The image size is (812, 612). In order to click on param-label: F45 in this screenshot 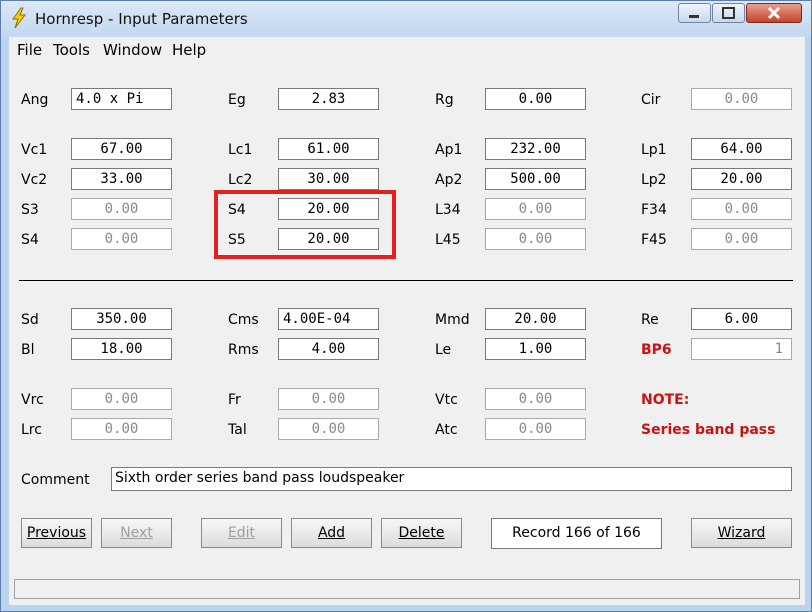, I will do `click(654, 240)`.